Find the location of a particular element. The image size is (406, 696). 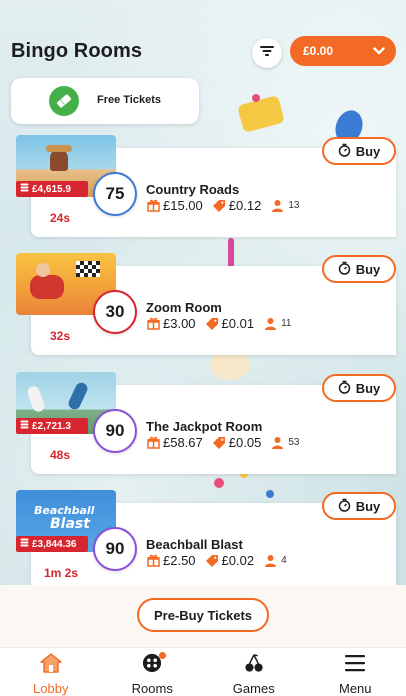

pattern-price: £0.05 is located at coordinates (245, 442).